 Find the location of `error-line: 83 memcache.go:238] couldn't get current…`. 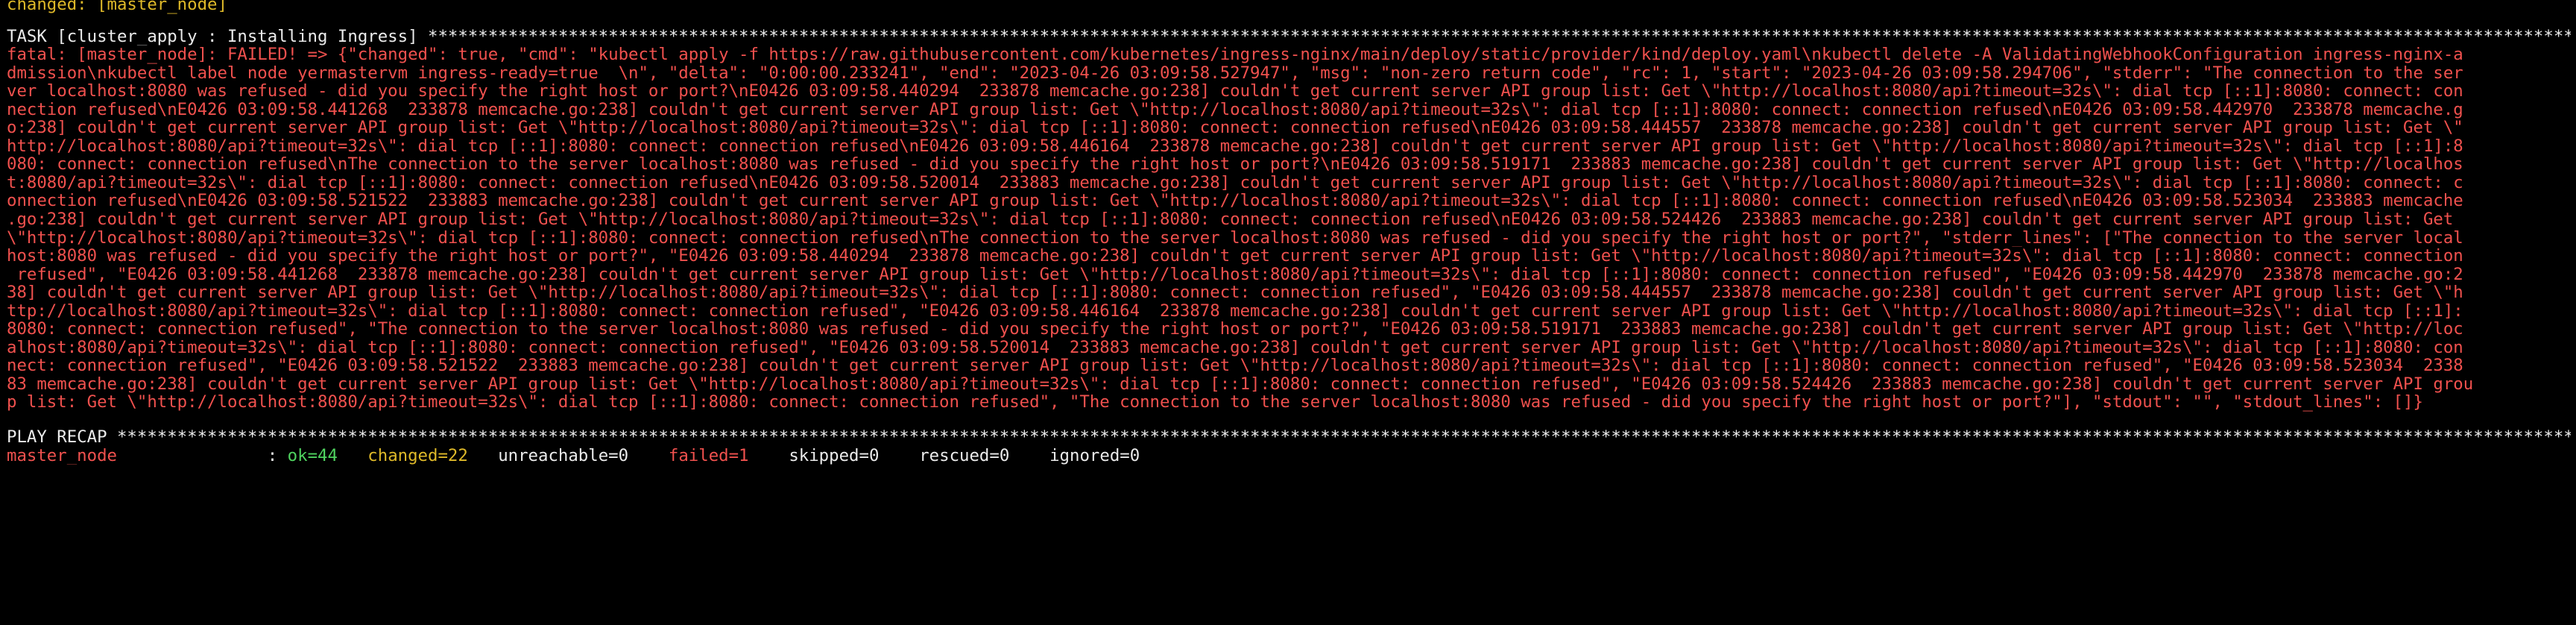

error-line: 83 memcache.go:238] couldn't get current… is located at coordinates (1240, 384).